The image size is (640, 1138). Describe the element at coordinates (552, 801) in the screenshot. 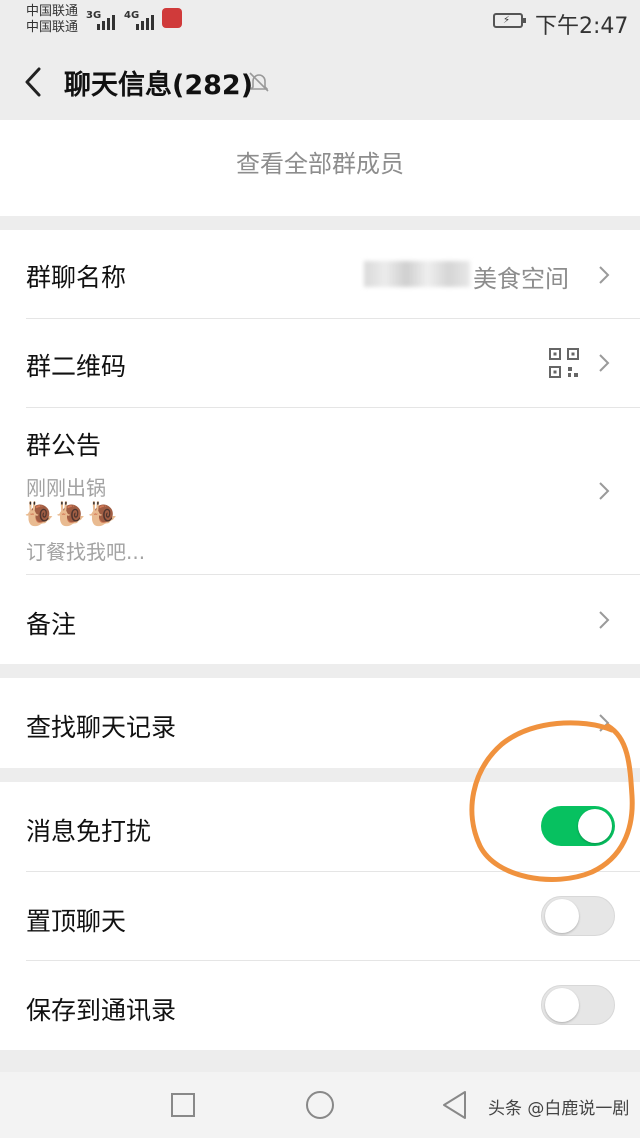

I see `annotation-circle` at that location.